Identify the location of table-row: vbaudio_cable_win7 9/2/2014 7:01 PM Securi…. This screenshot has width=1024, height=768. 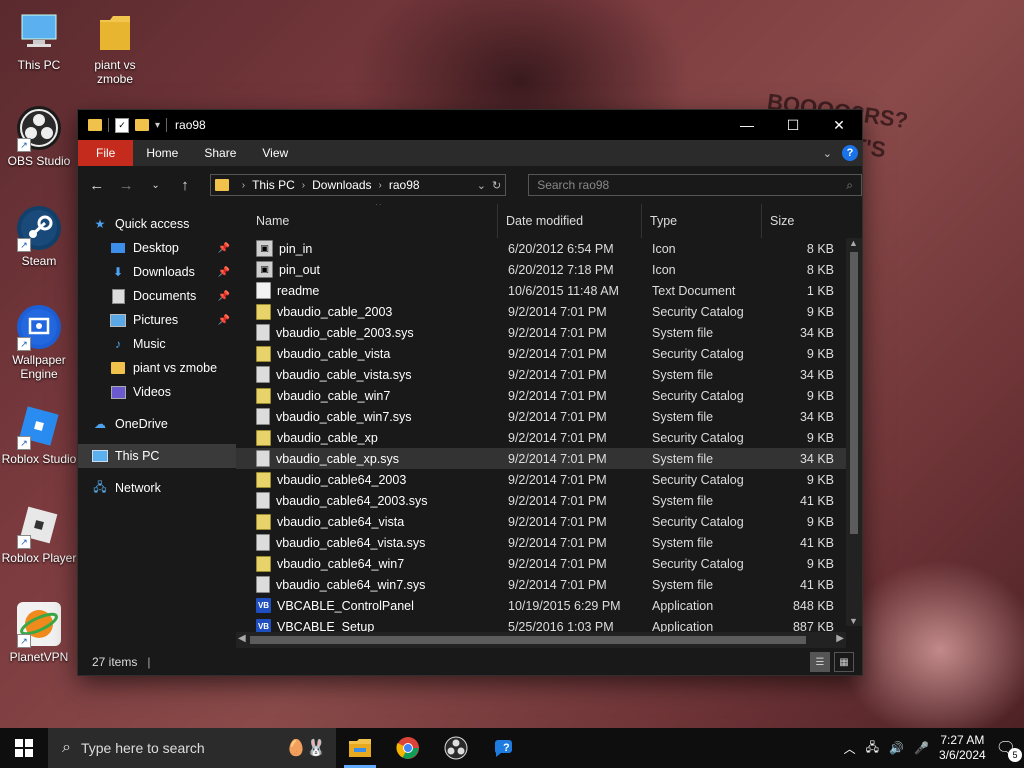
(549, 395).